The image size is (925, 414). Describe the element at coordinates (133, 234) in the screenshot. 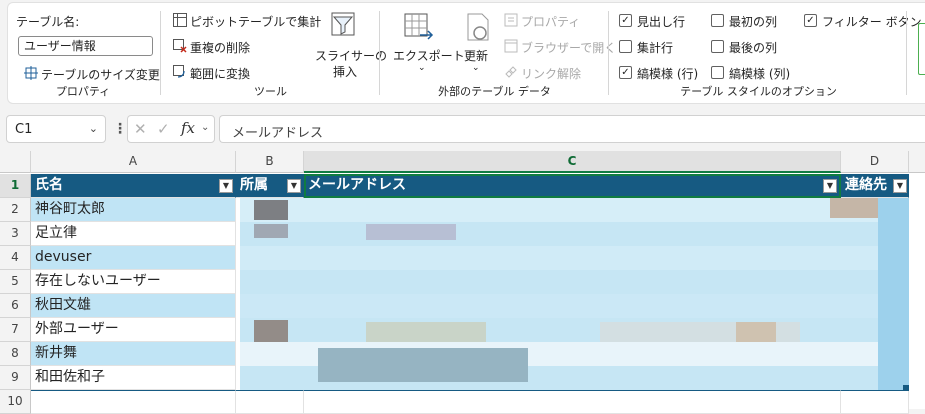

I see `name-cell: 足立律` at that location.